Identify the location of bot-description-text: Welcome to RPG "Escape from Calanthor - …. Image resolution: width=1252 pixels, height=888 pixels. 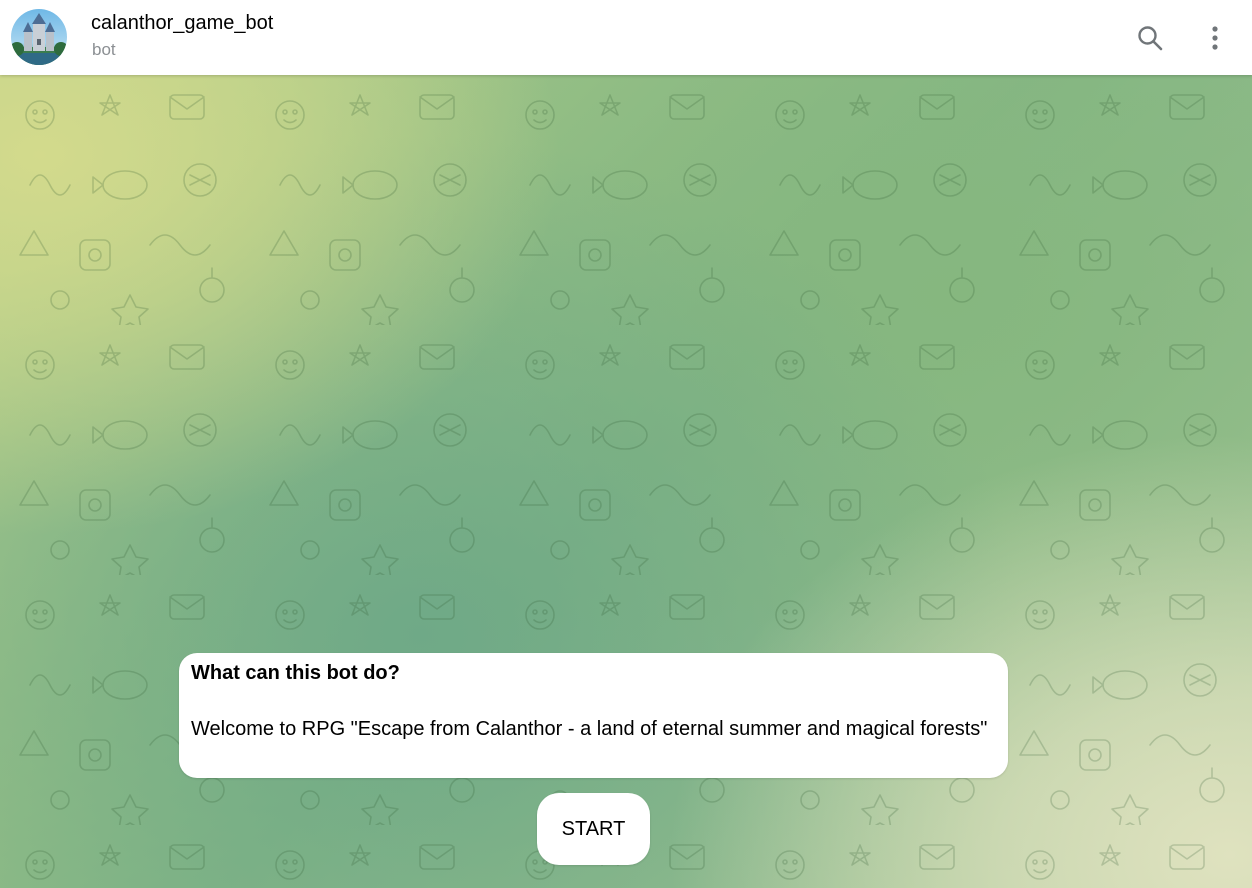
(589, 729).